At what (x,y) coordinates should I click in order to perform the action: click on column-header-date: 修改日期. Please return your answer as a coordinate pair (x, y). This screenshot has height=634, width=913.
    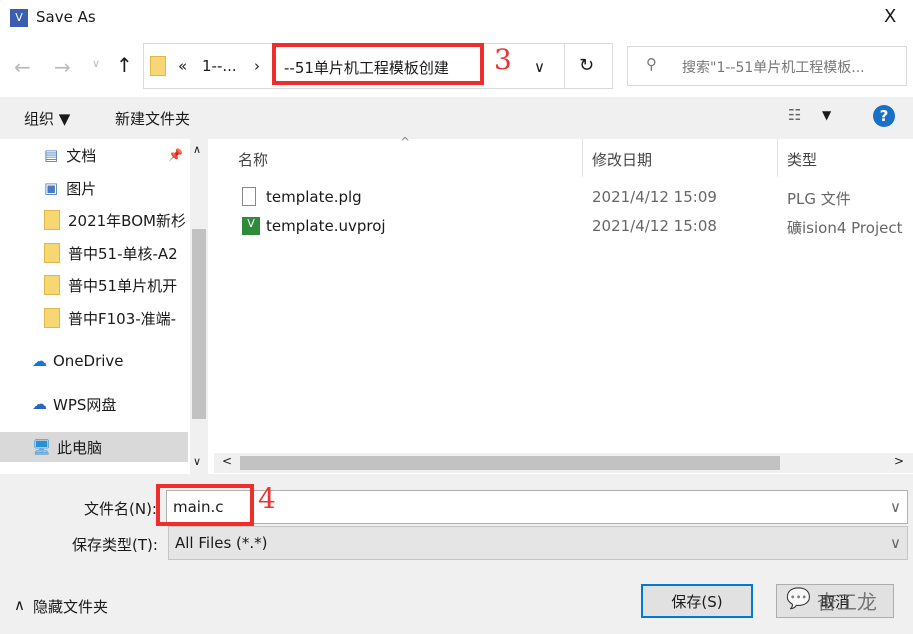
    Looking at the image, I should click on (622, 159).